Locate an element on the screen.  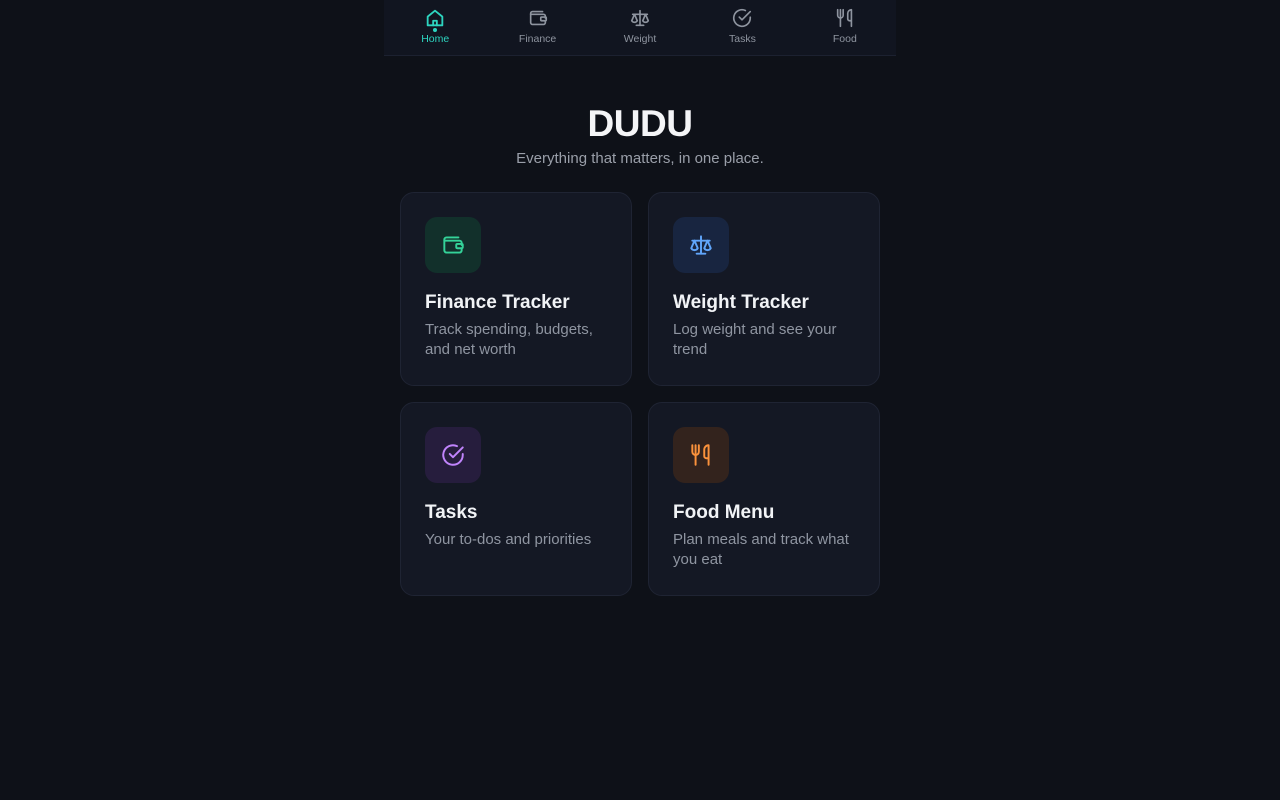
card-title: Weight Tracker is located at coordinates (741, 302).